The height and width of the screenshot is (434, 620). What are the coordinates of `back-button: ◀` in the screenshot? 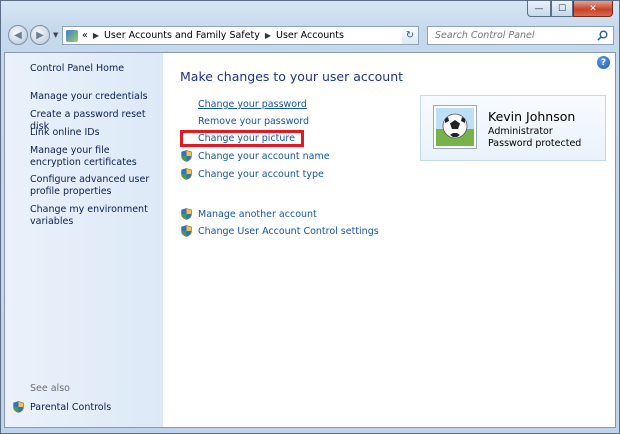 It's located at (18, 35).